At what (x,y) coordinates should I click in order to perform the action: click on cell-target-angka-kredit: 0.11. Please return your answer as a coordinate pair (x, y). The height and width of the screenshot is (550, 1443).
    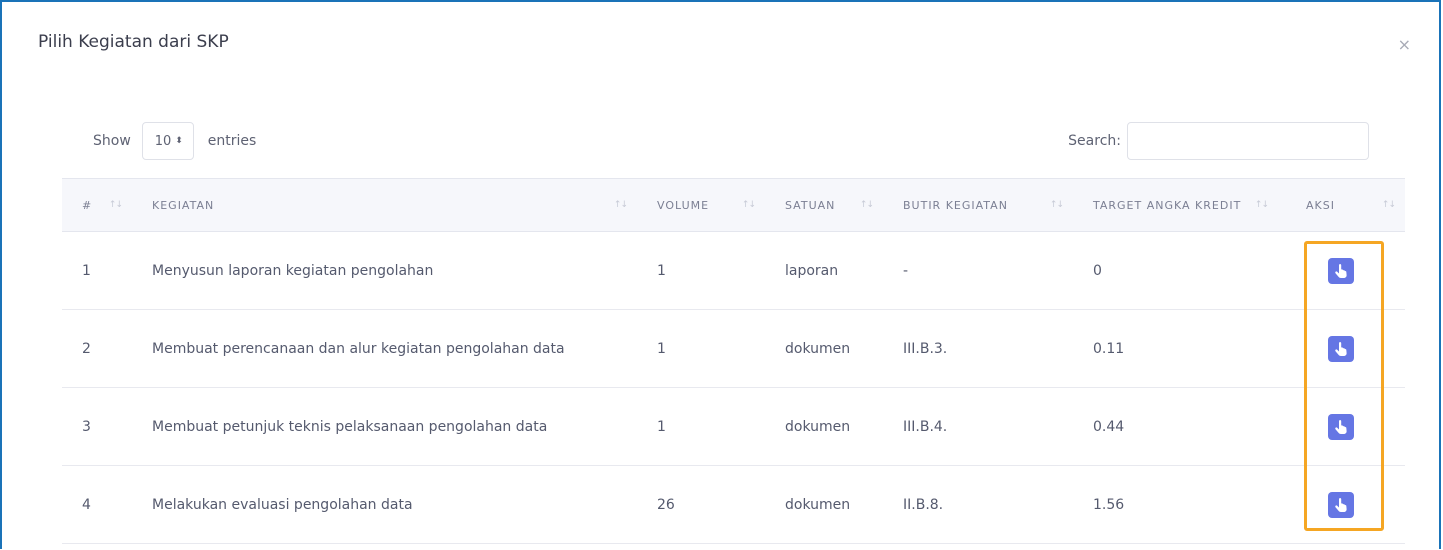
    Looking at the image, I should click on (1175, 348).